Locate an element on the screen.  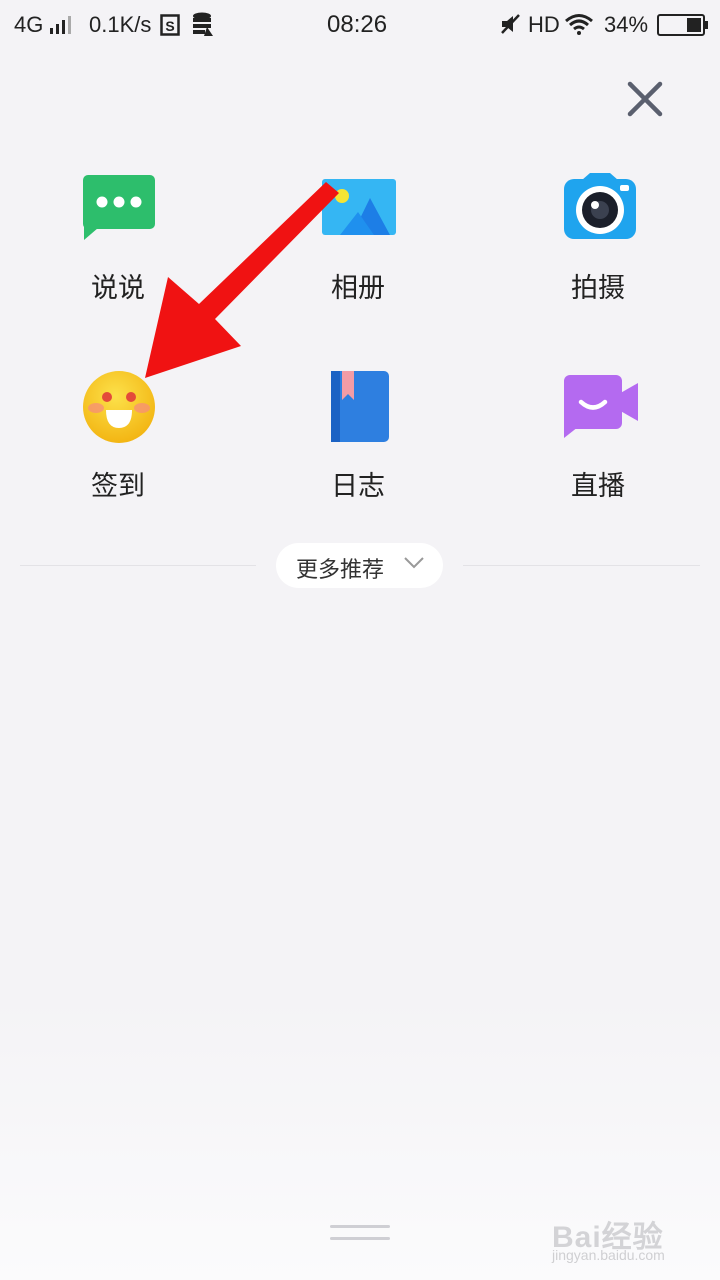
chevron-down-icon is located at coordinates (414, 563).